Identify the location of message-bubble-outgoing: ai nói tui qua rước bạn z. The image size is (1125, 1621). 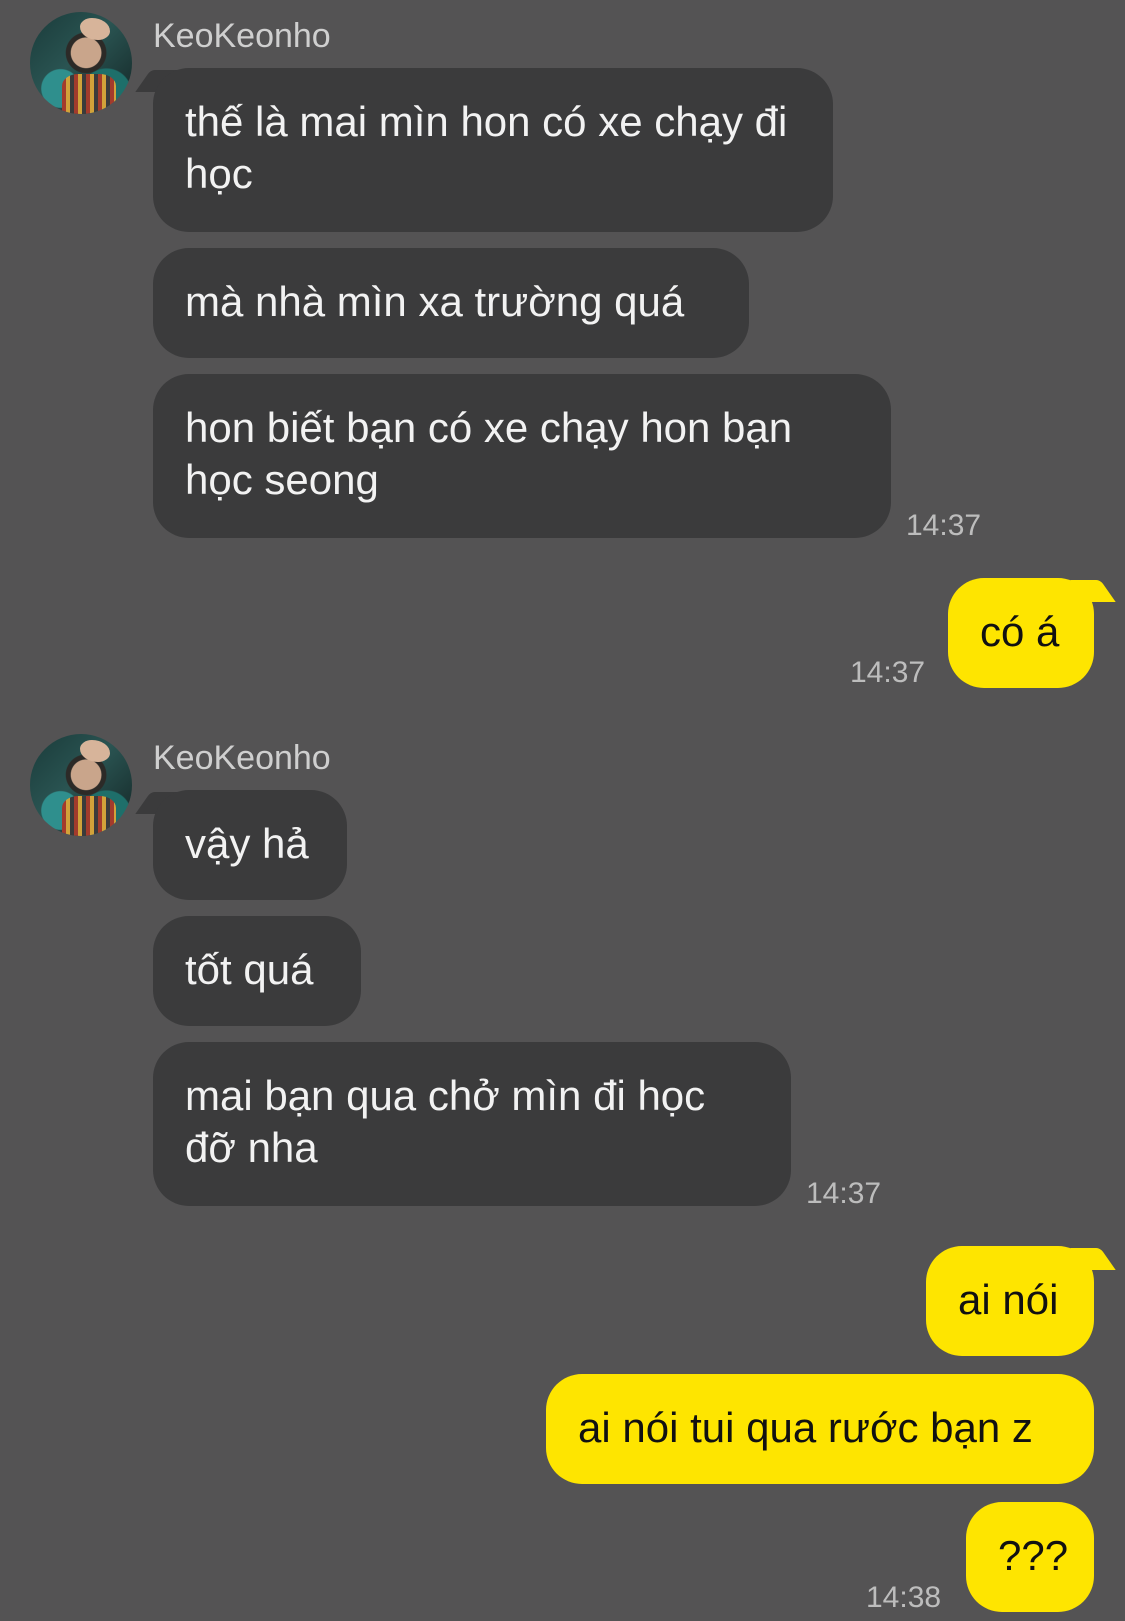
(820, 1429).